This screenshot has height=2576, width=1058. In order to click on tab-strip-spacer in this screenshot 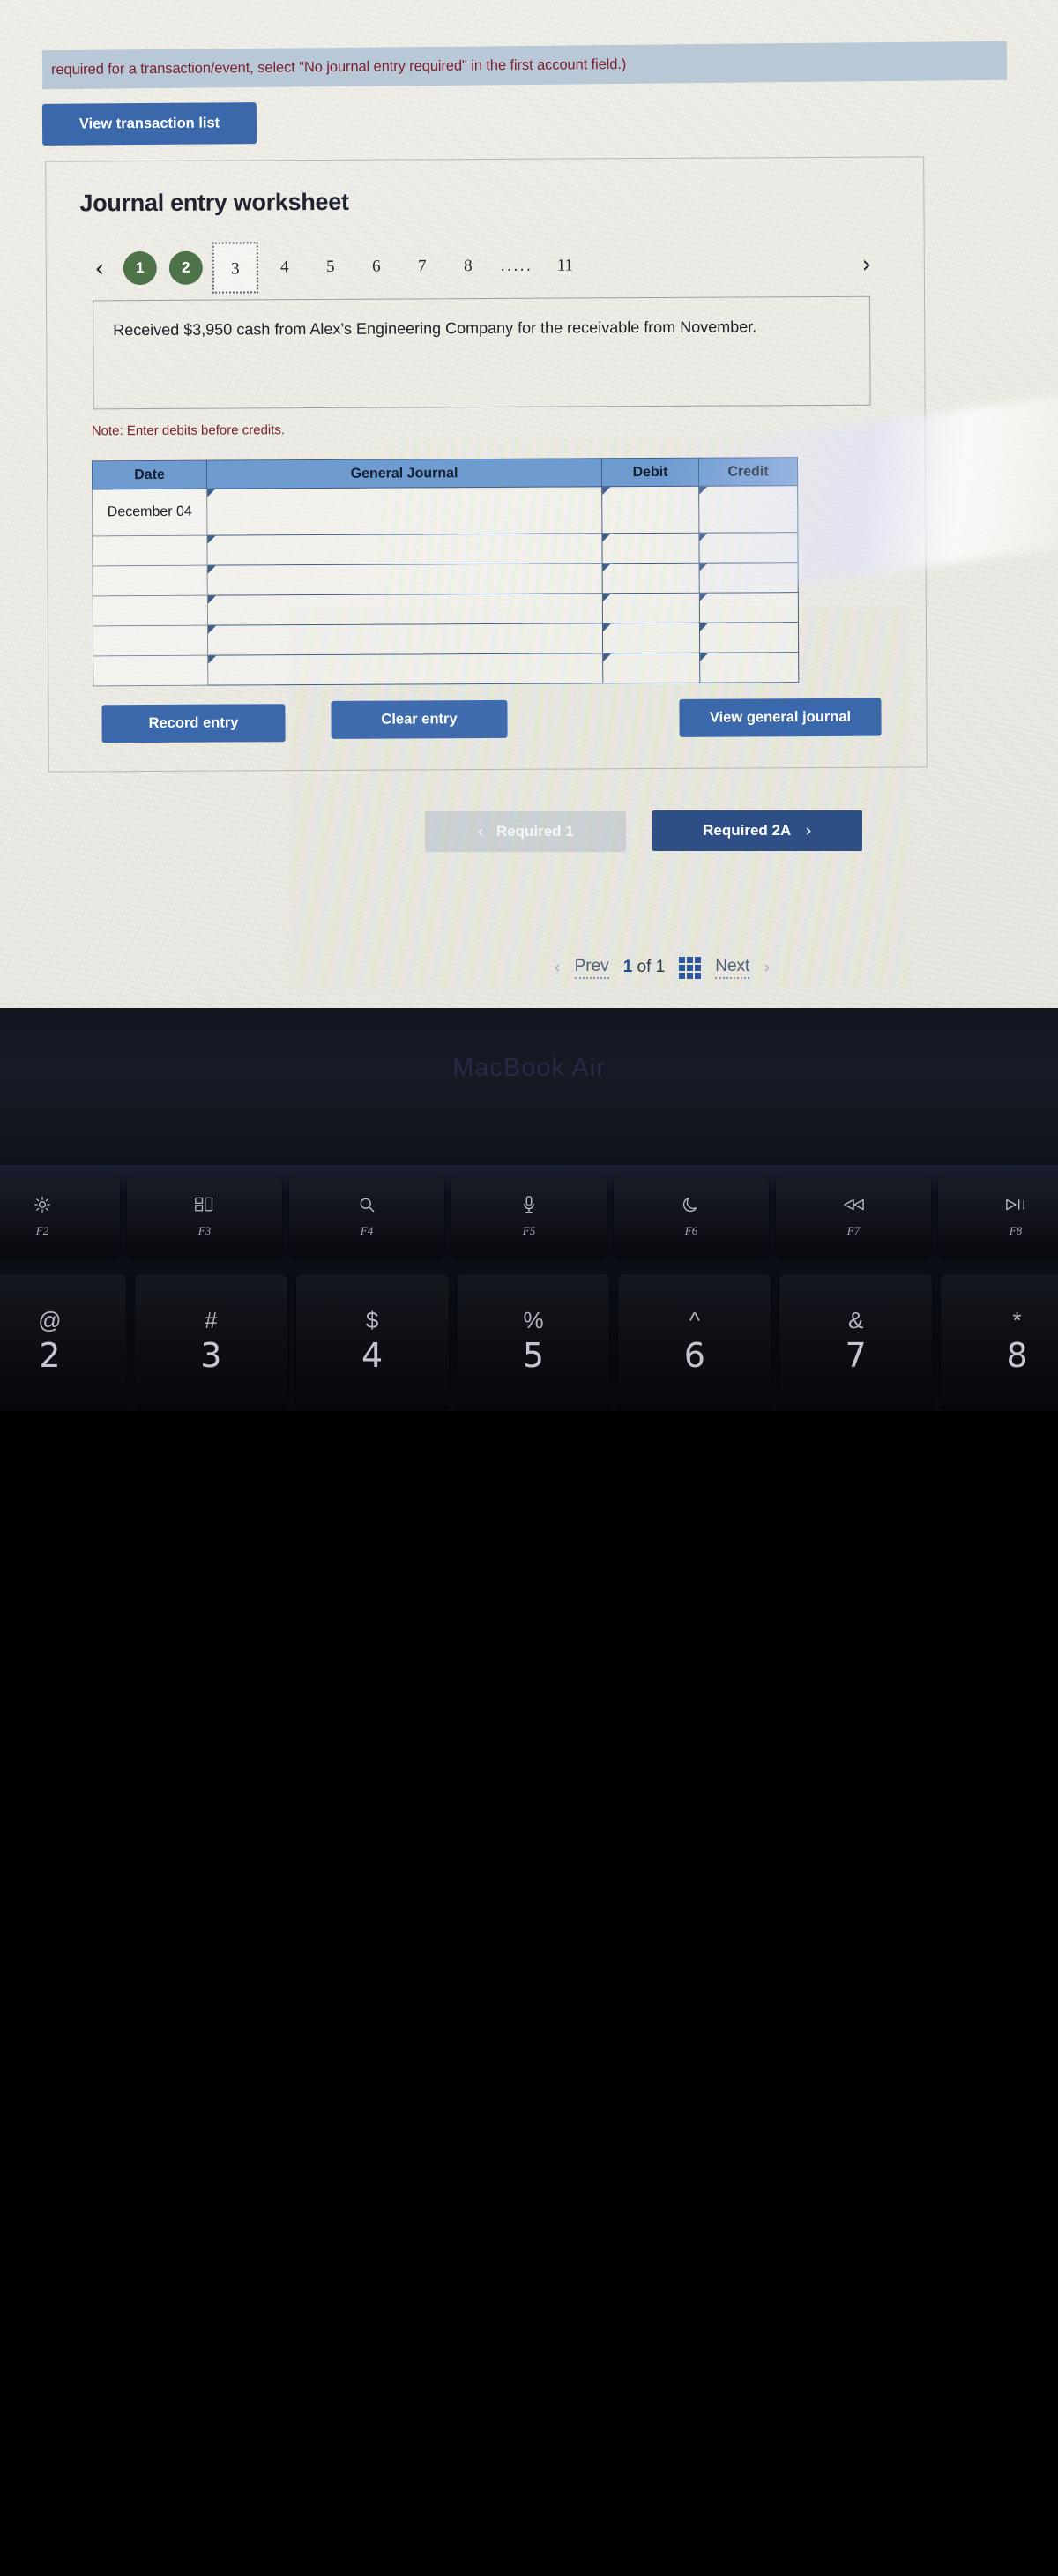, I will do `click(718, 265)`.